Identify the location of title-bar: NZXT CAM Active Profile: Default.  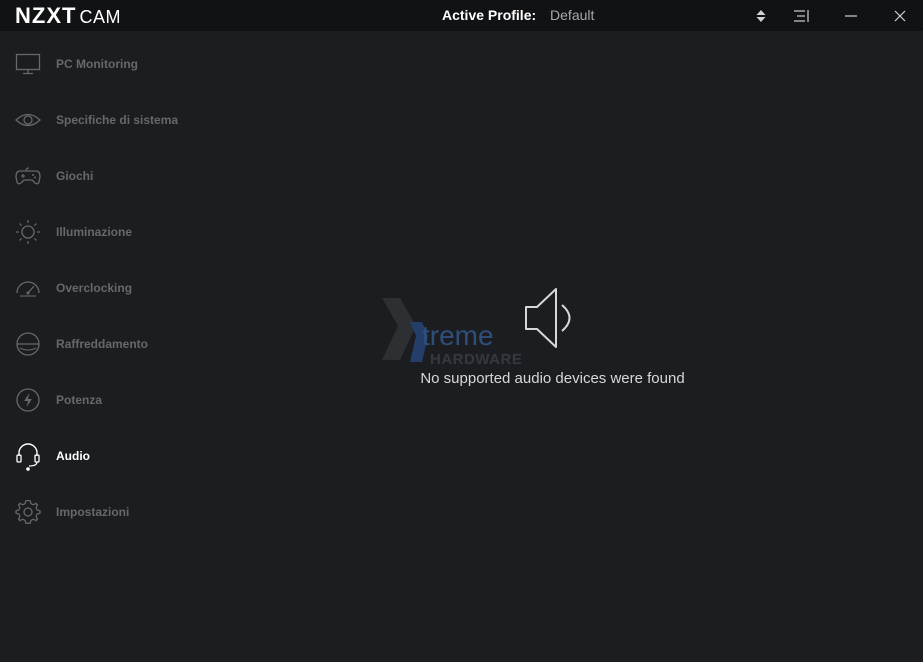
(461, 15).